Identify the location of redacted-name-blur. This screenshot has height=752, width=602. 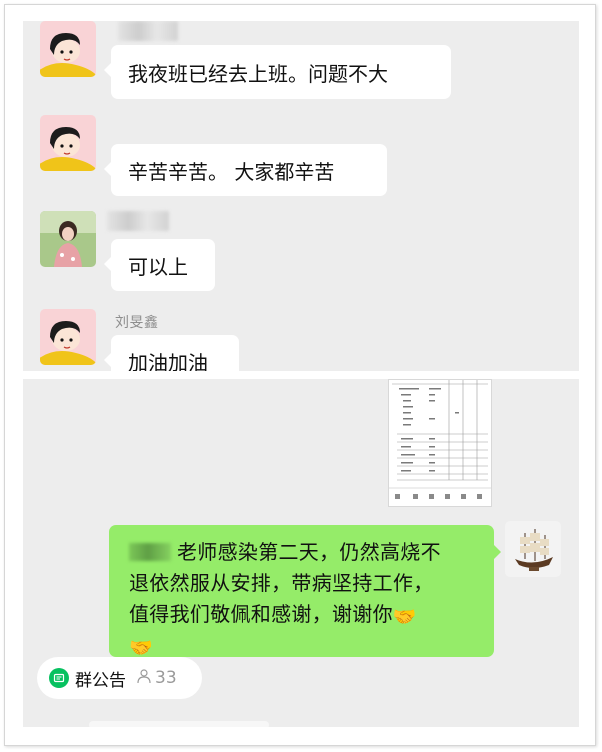
(150, 552).